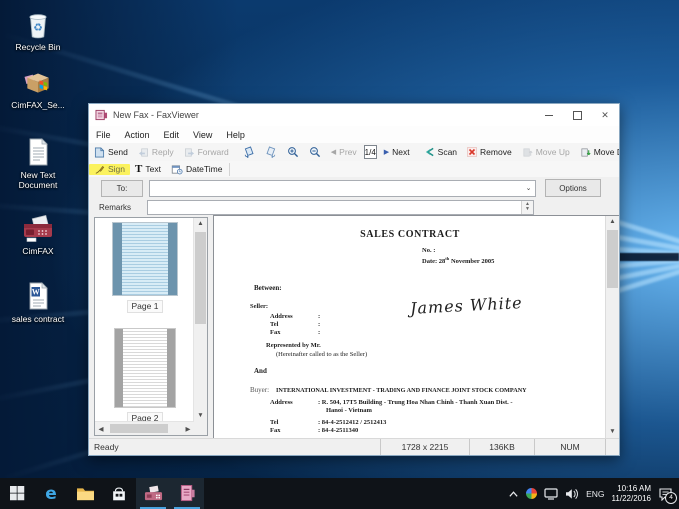 The width and height of the screenshot is (679, 509). I want to click on menu-action: Action, so click(137, 135).